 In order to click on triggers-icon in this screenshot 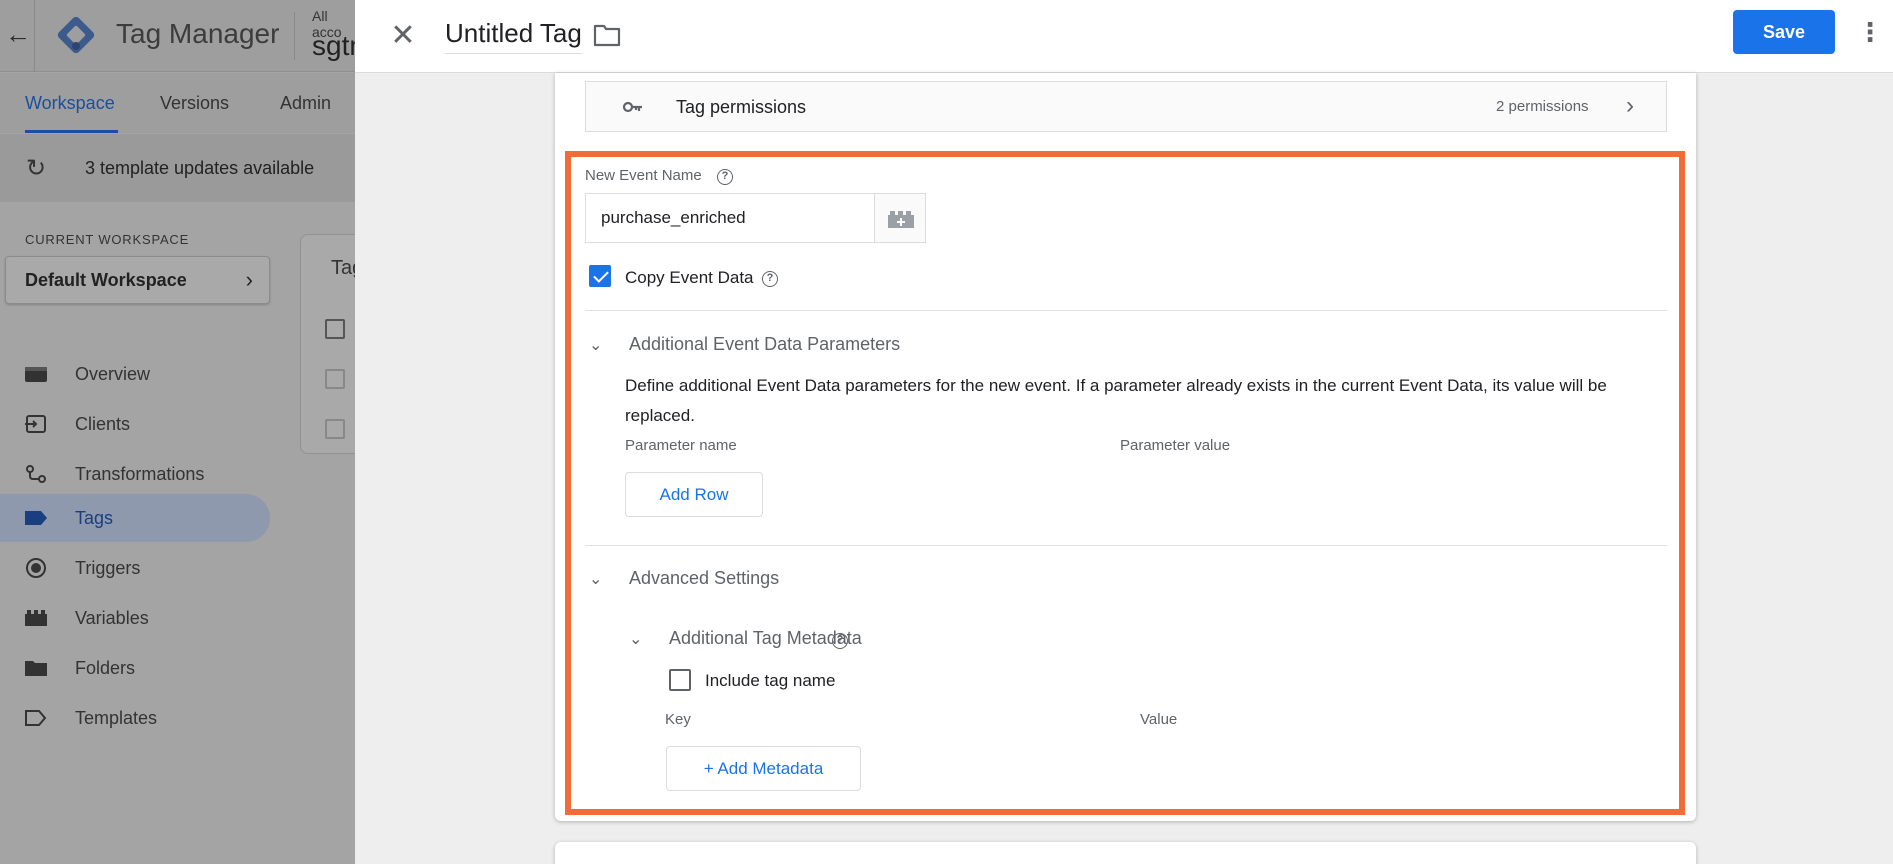, I will do `click(36, 568)`.